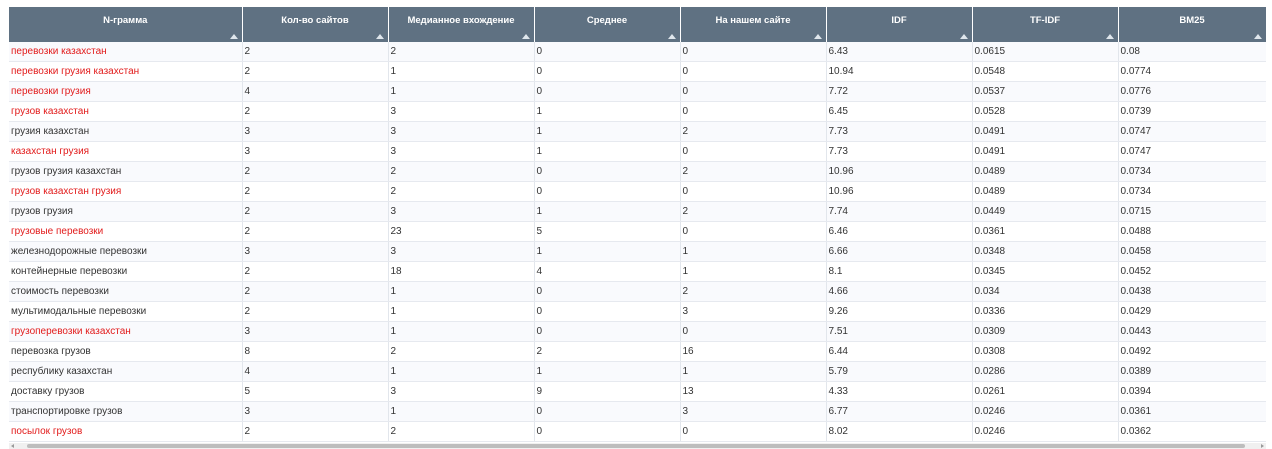  What do you see at coordinates (461, 271) in the screenshot?
I see `cell-median: 18` at bounding box center [461, 271].